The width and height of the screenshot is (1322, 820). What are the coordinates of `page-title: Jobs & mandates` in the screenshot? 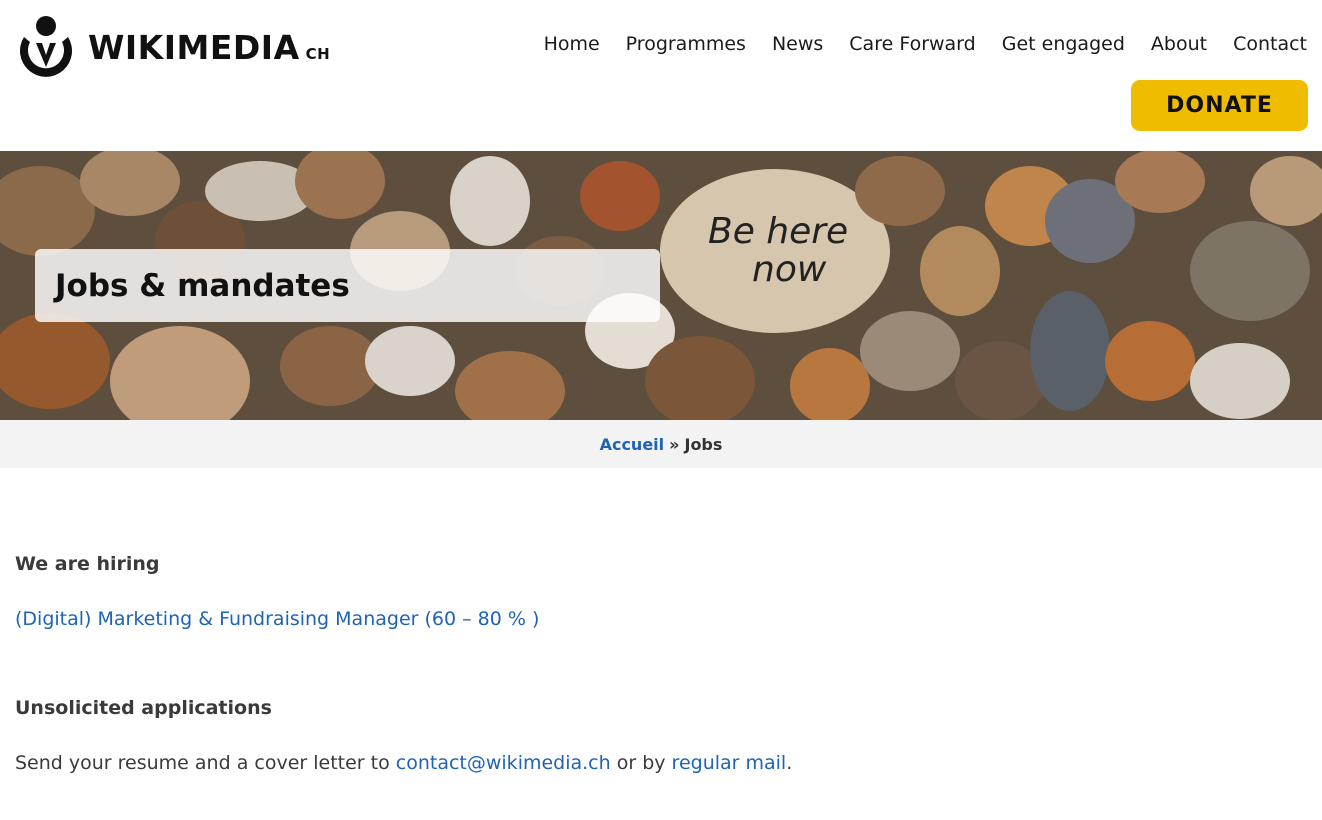 It's located at (202, 285).